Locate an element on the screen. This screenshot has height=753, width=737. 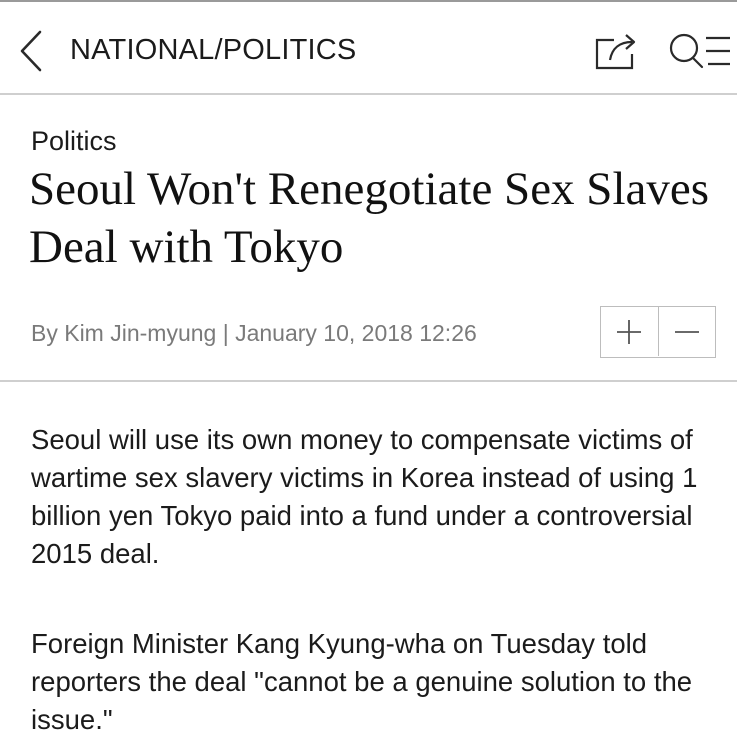
minus-icon is located at coordinates (687, 332).